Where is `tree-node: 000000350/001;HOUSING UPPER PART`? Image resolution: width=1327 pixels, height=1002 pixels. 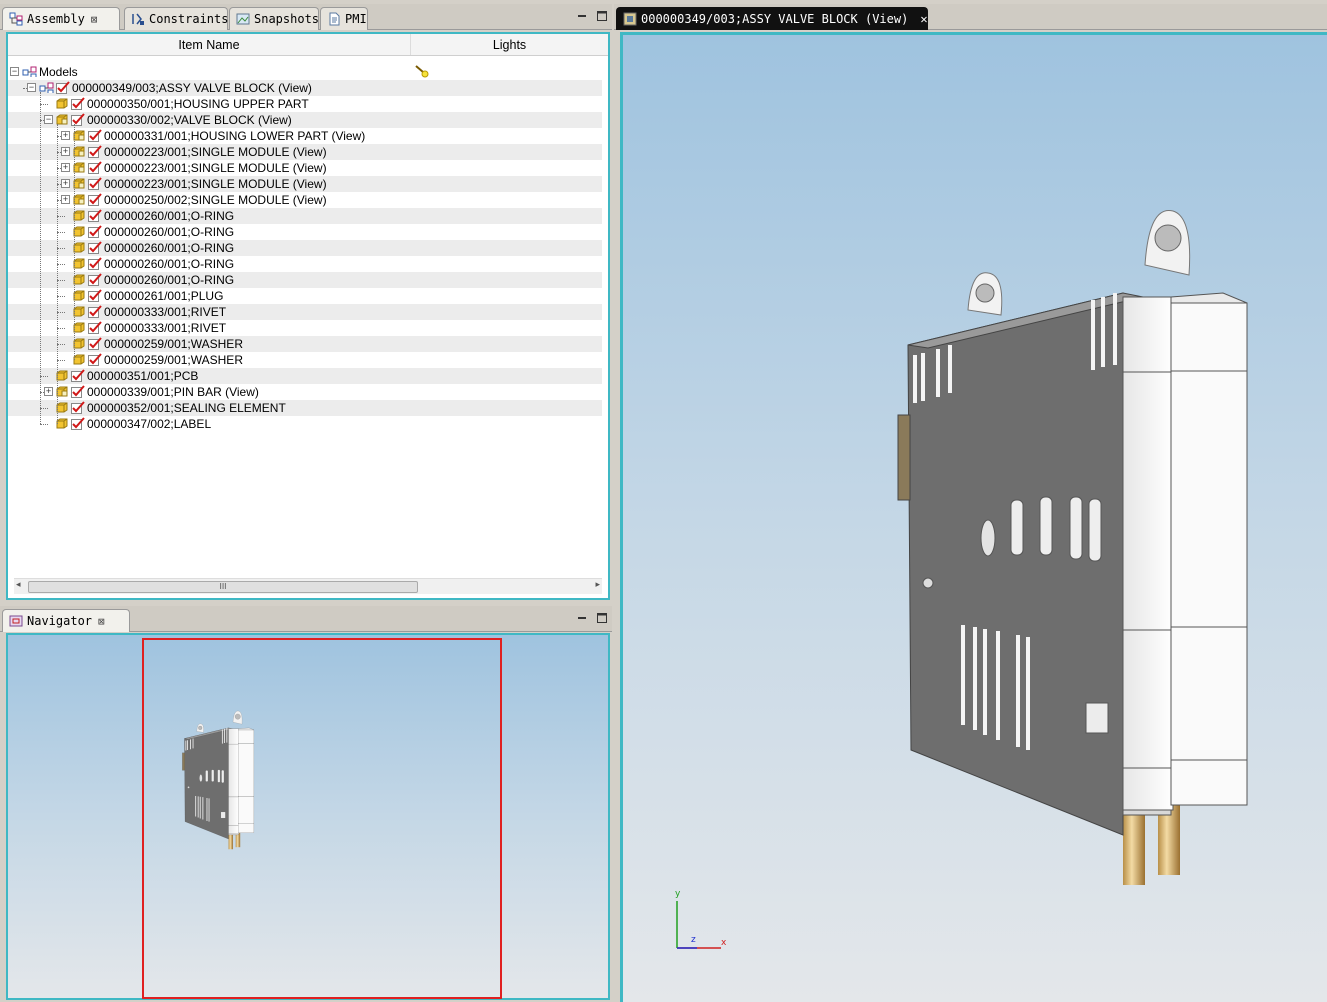 tree-node: 000000350/001;HOUSING UPPER PART is located at coordinates (305, 104).